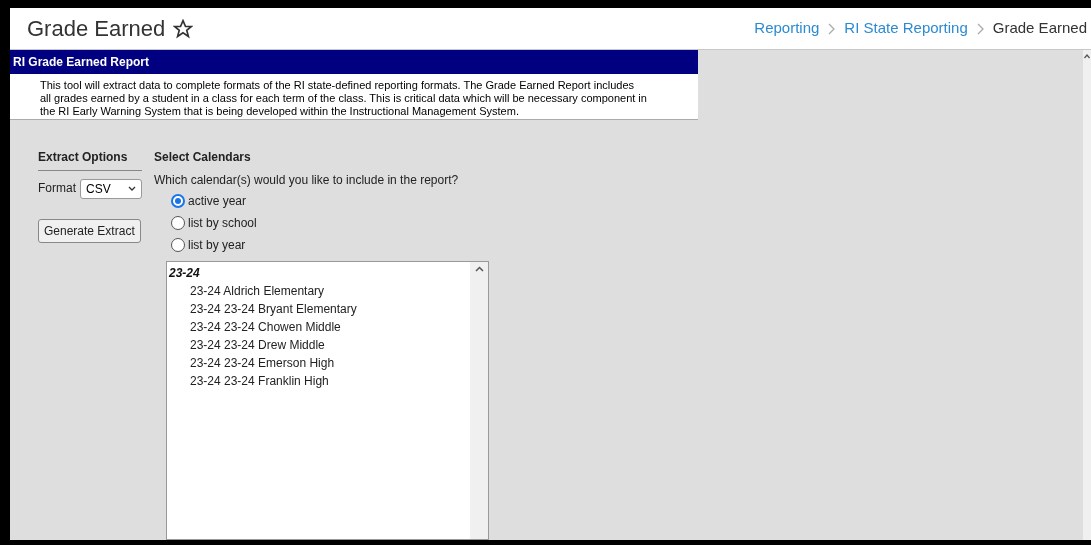 The width and height of the screenshot is (1091, 545). I want to click on breadcrumb-link: RI State Reporting, so click(906, 28).